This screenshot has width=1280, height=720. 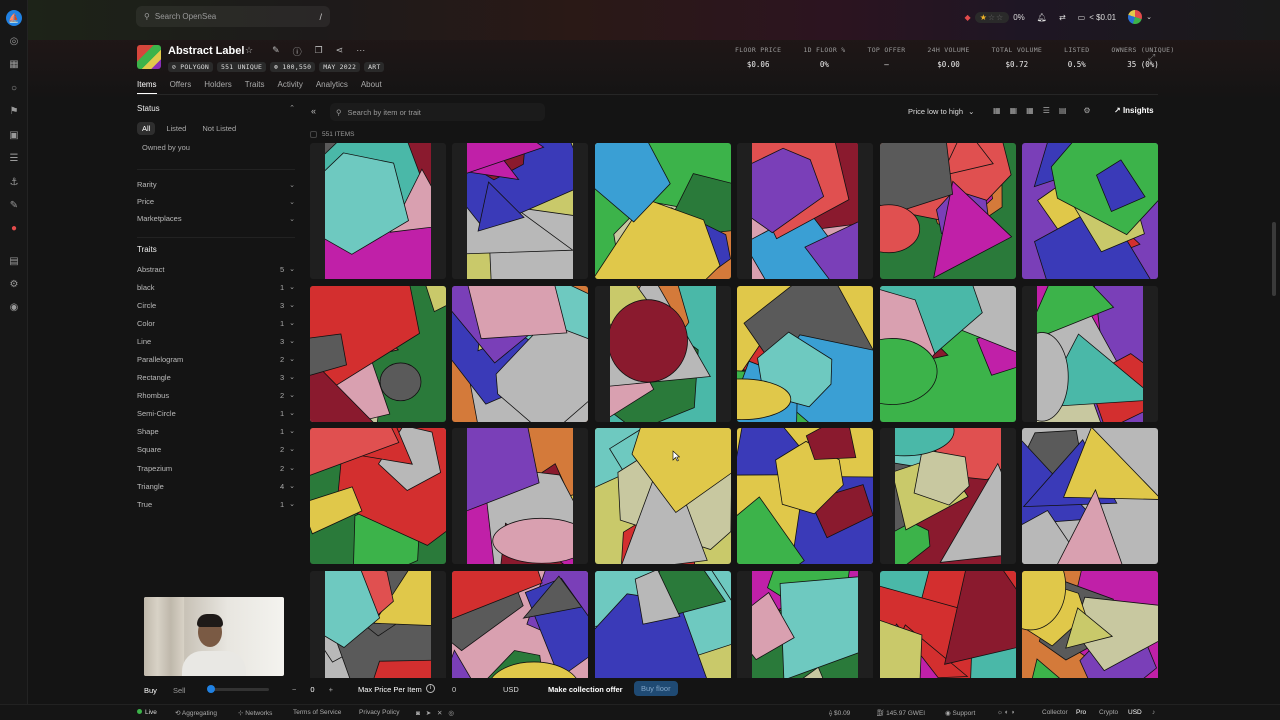 I want to click on usd-currency: USD, so click(x=1135, y=712).